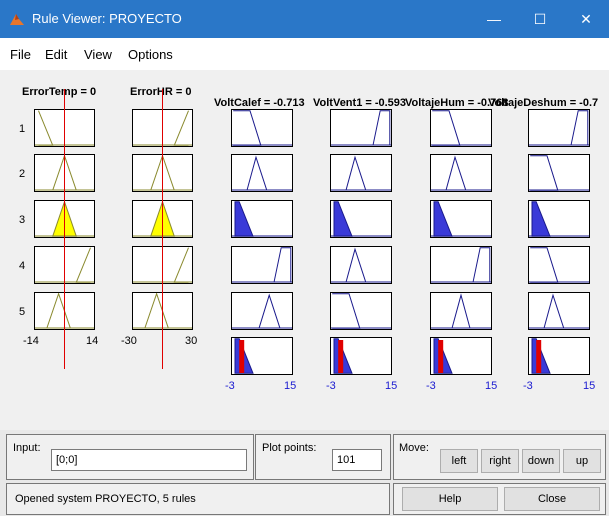 This screenshot has width=609, height=516. I want to click on close-button: Close, so click(552, 499).